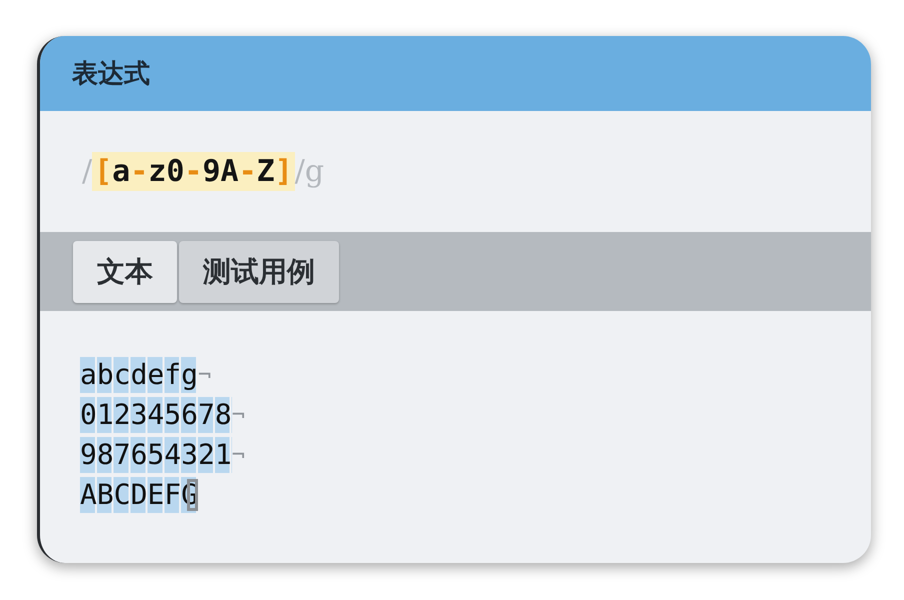 This screenshot has height=600, width=904. Describe the element at coordinates (111, 74) in the screenshot. I see `panel-title: 表达式` at that location.